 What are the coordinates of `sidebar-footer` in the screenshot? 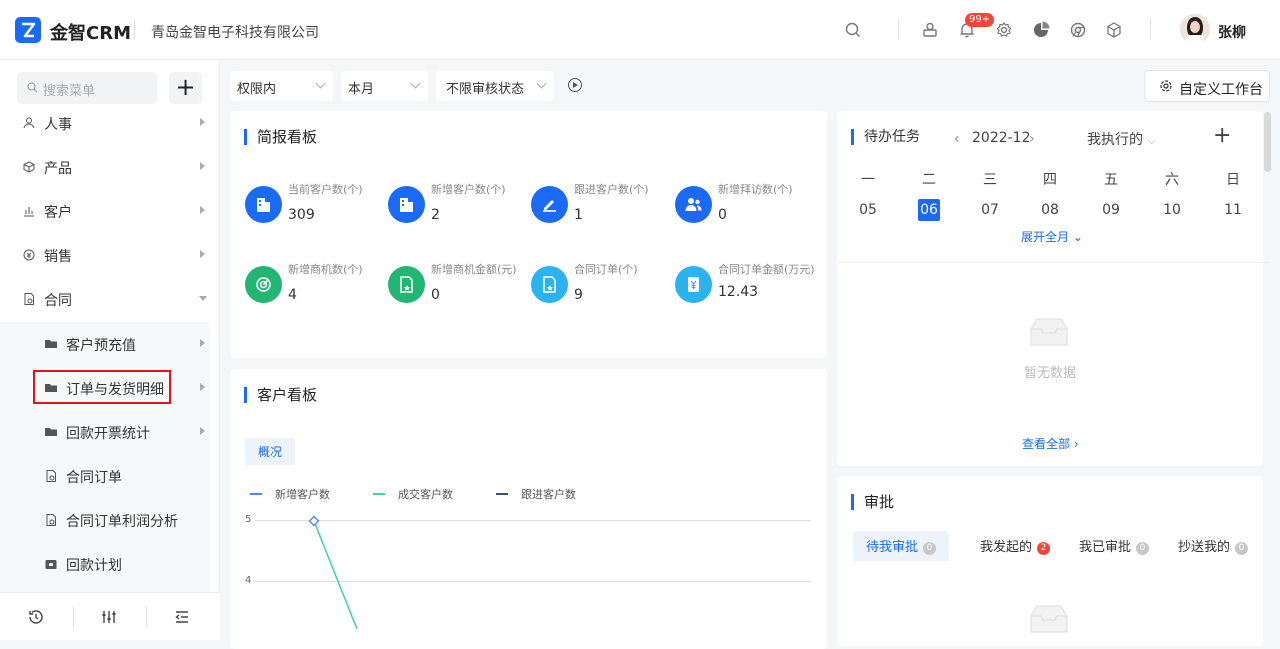 It's located at (110, 616).